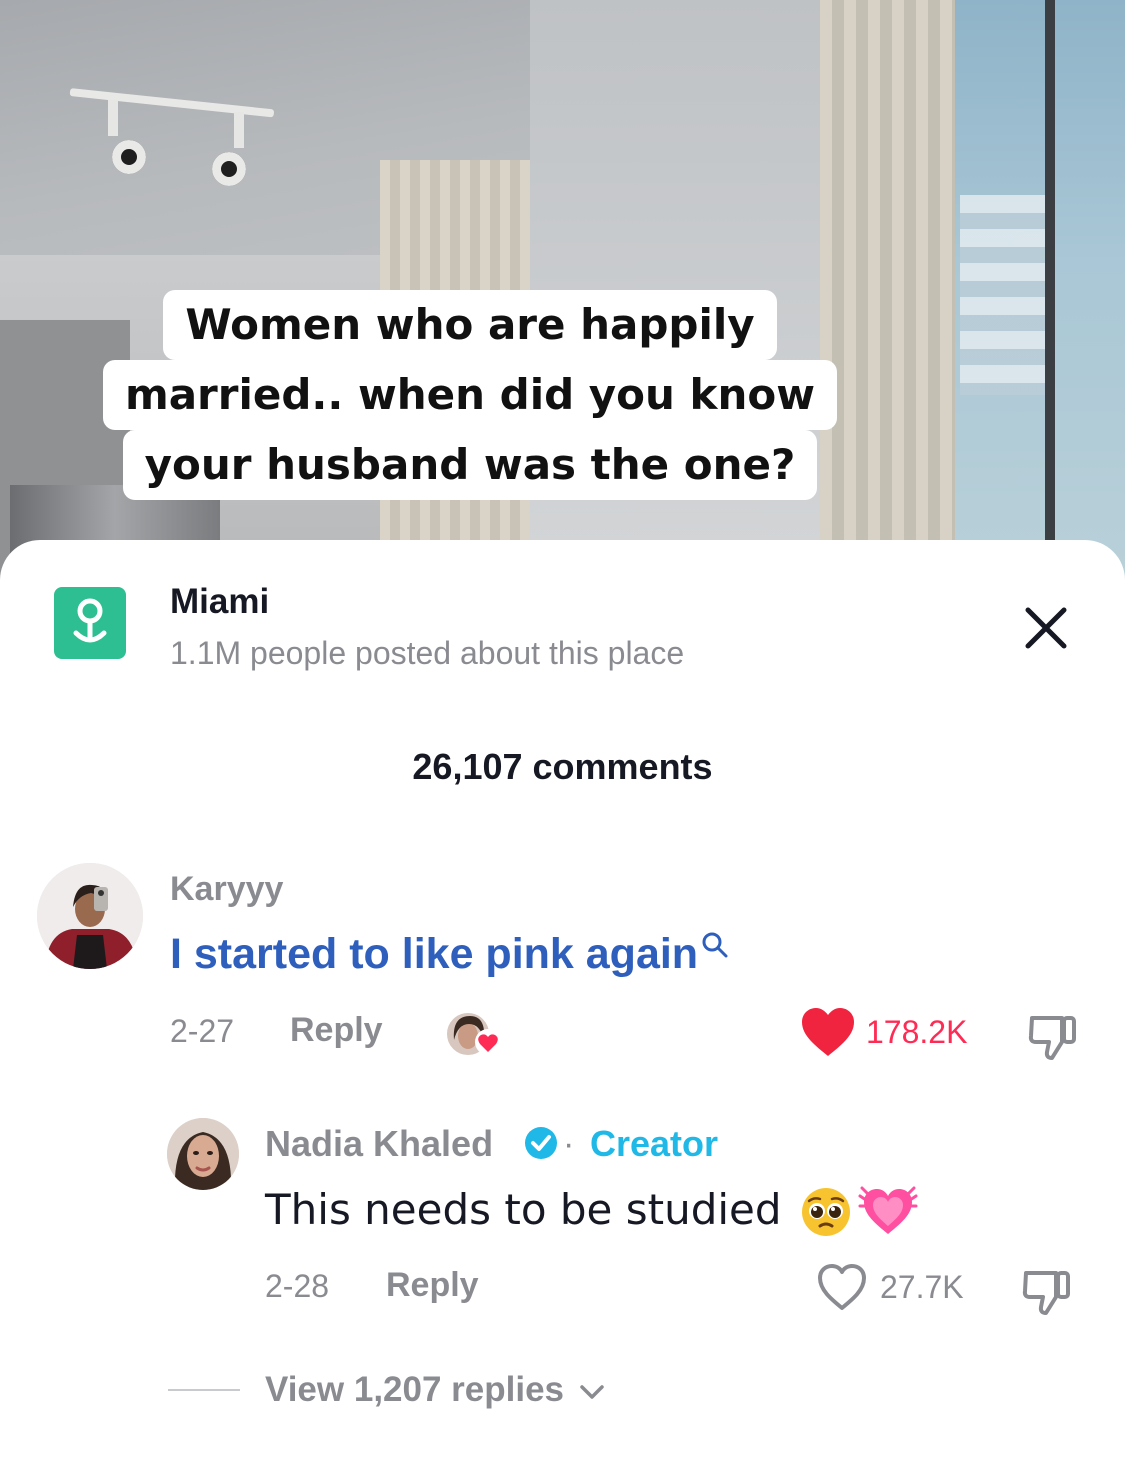  What do you see at coordinates (90, 623) in the screenshot?
I see `location-pin-icon` at bounding box center [90, 623].